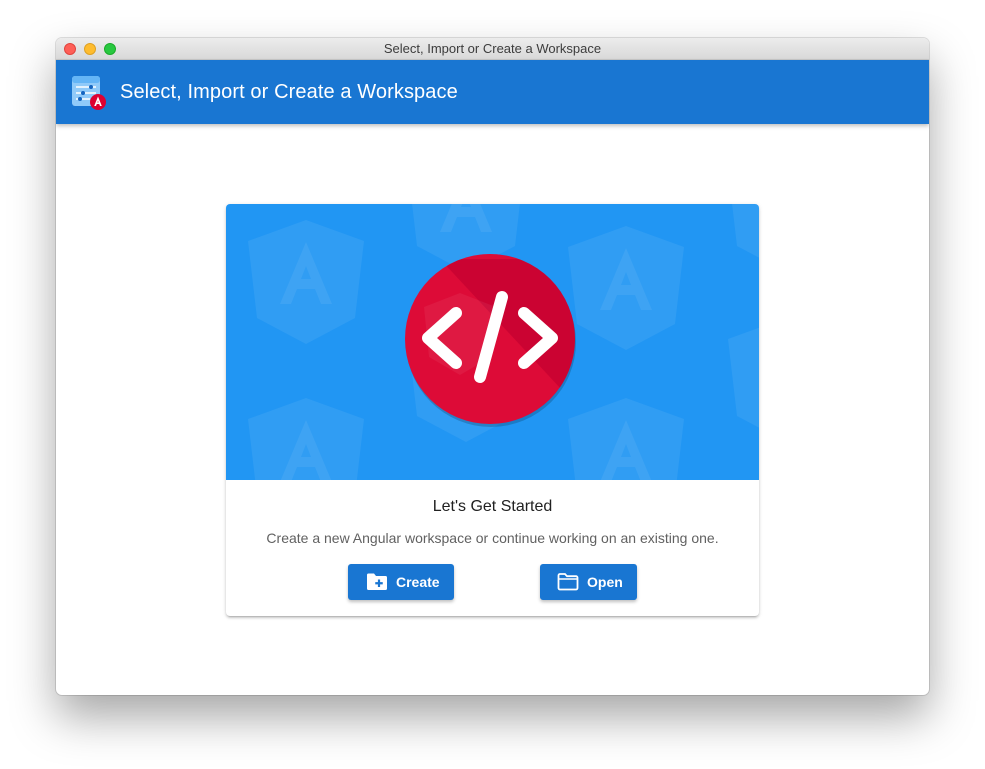 The width and height of the screenshot is (985, 769). What do you see at coordinates (377, 582) in the screenshot?
I see `folder-plus-icon` at bounding box center [377, 582].